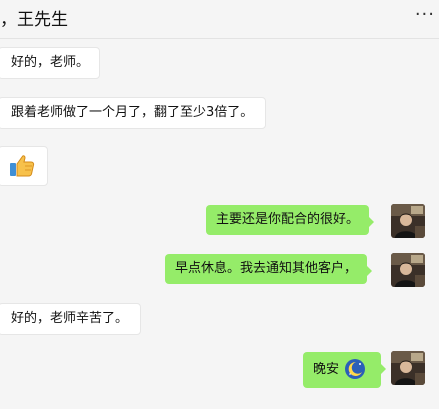 The height and width of the screenshot is (409, 439). Describe the element at coordinates (269, 269) in the screenshot. I see `message-bubble-right: 早点休息。我去通知其他客户，` at that location.